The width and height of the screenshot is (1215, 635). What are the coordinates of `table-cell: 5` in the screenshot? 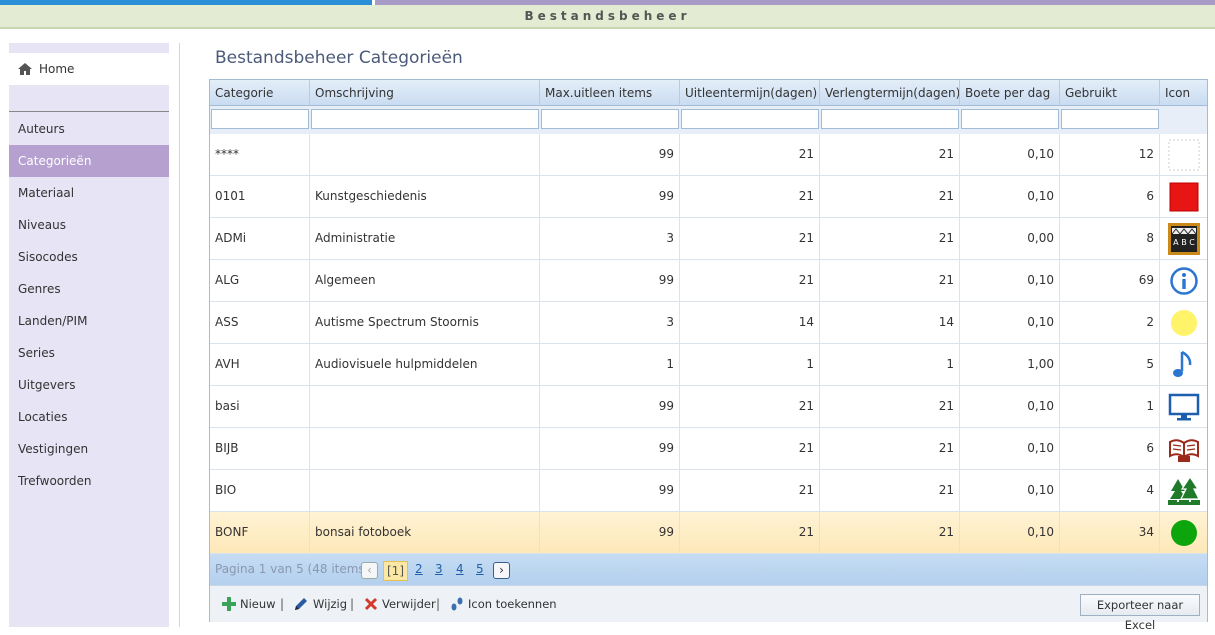 It's located at (1110, 364).